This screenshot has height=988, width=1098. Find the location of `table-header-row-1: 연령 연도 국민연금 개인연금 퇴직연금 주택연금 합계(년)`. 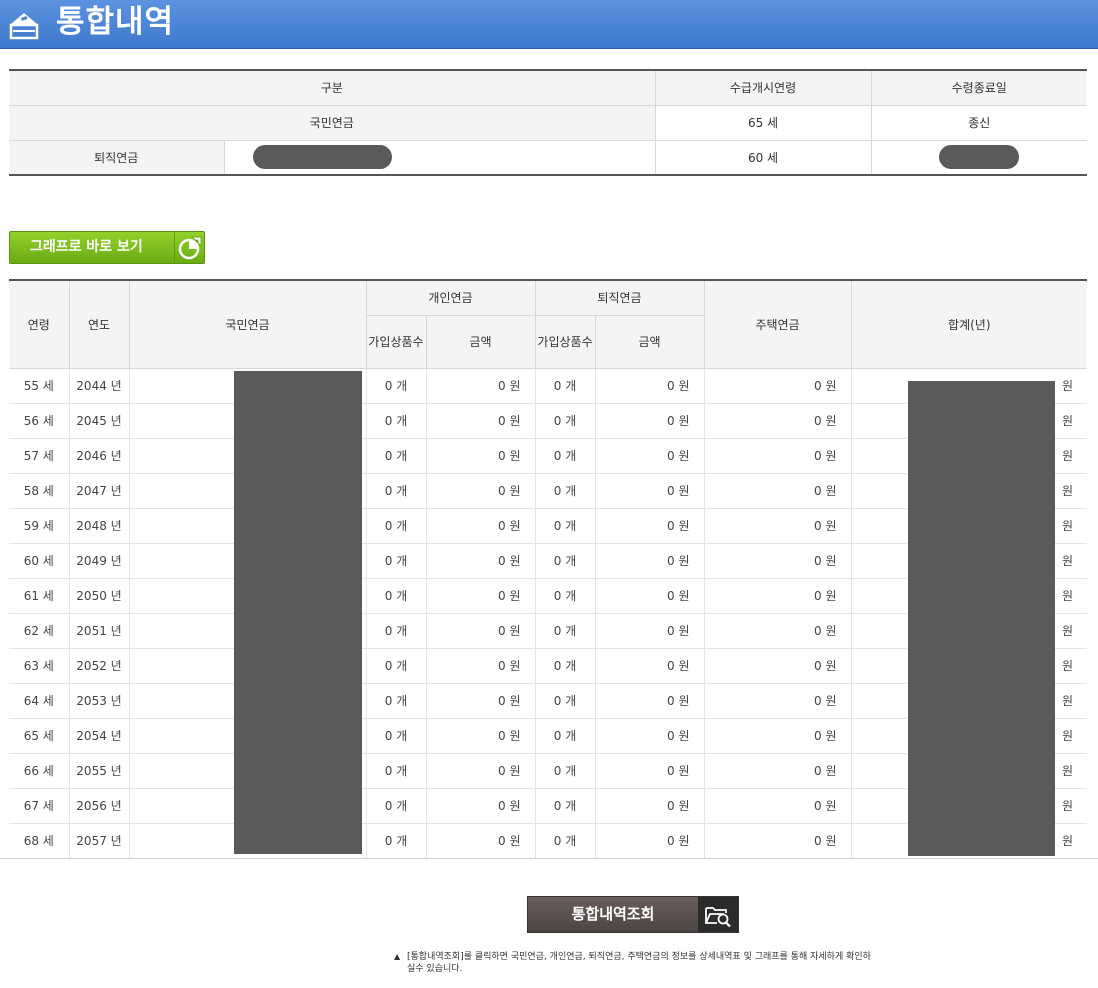

table-header-row-1: 연령 연도 국민연금 개인연금 퇴직연금 주택연금 합계(년) is located at coordinates (548, 324).